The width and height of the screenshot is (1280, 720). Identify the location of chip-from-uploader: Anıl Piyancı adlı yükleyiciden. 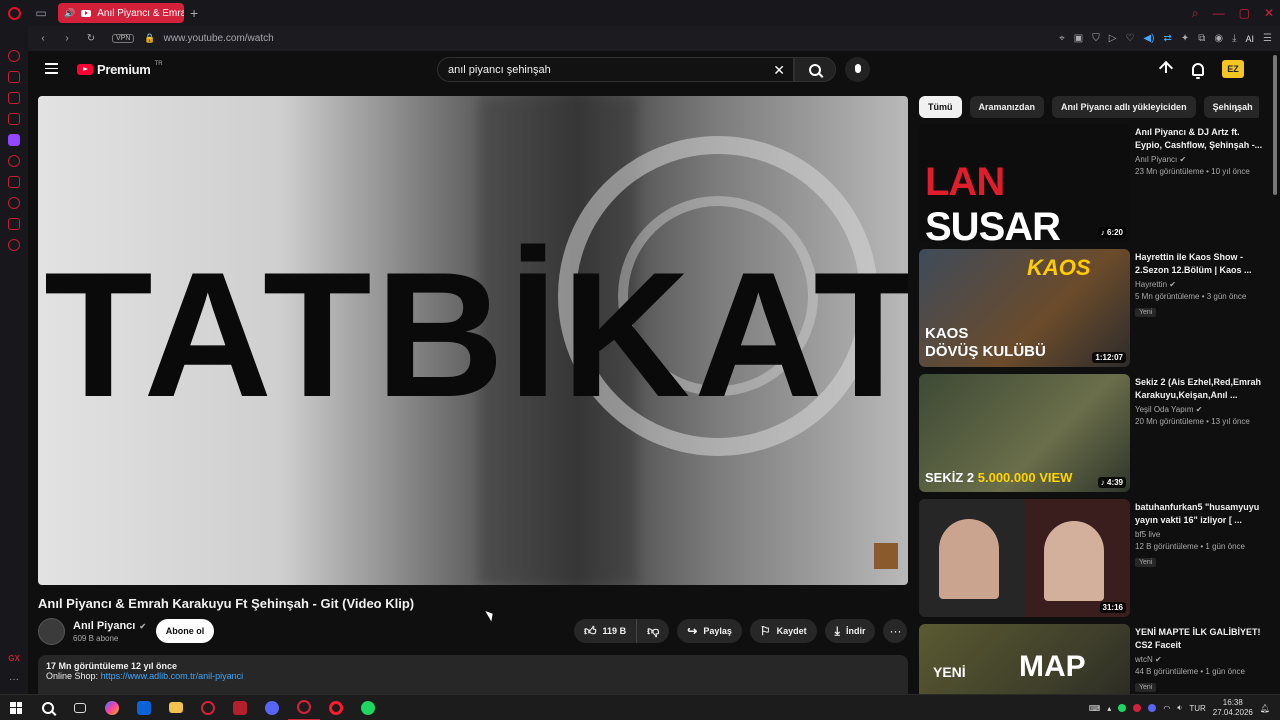
(1124, 107).